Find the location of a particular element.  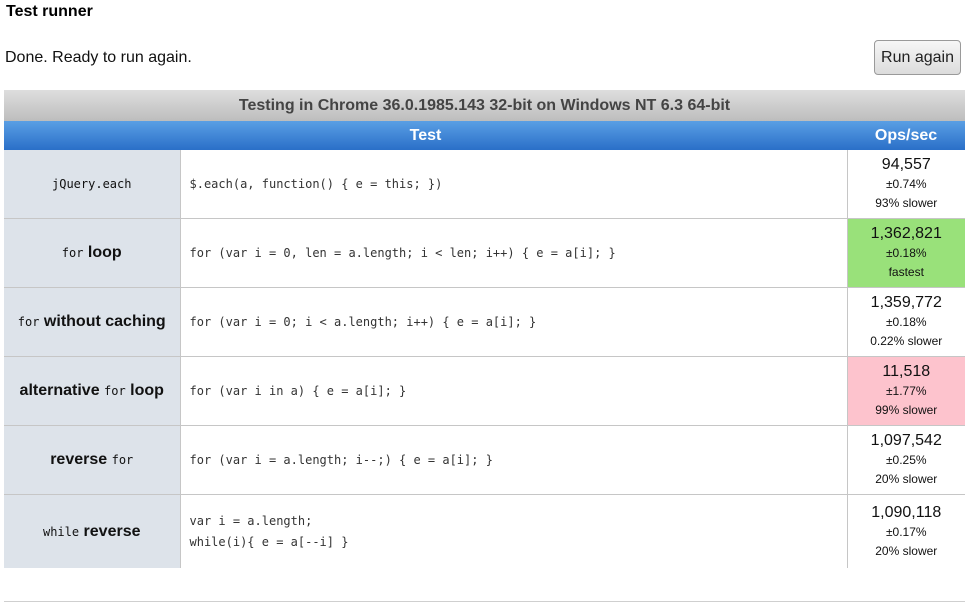

ops-relative: 99% slower is located at coordinates (906, 410).